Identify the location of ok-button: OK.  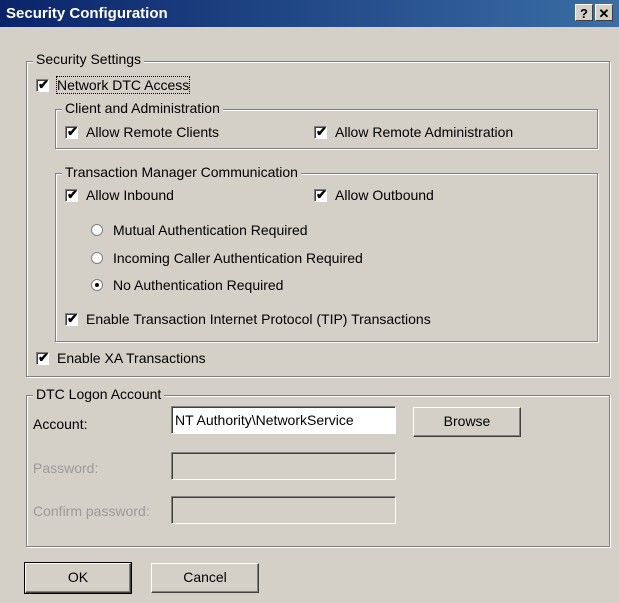
(78, 578).